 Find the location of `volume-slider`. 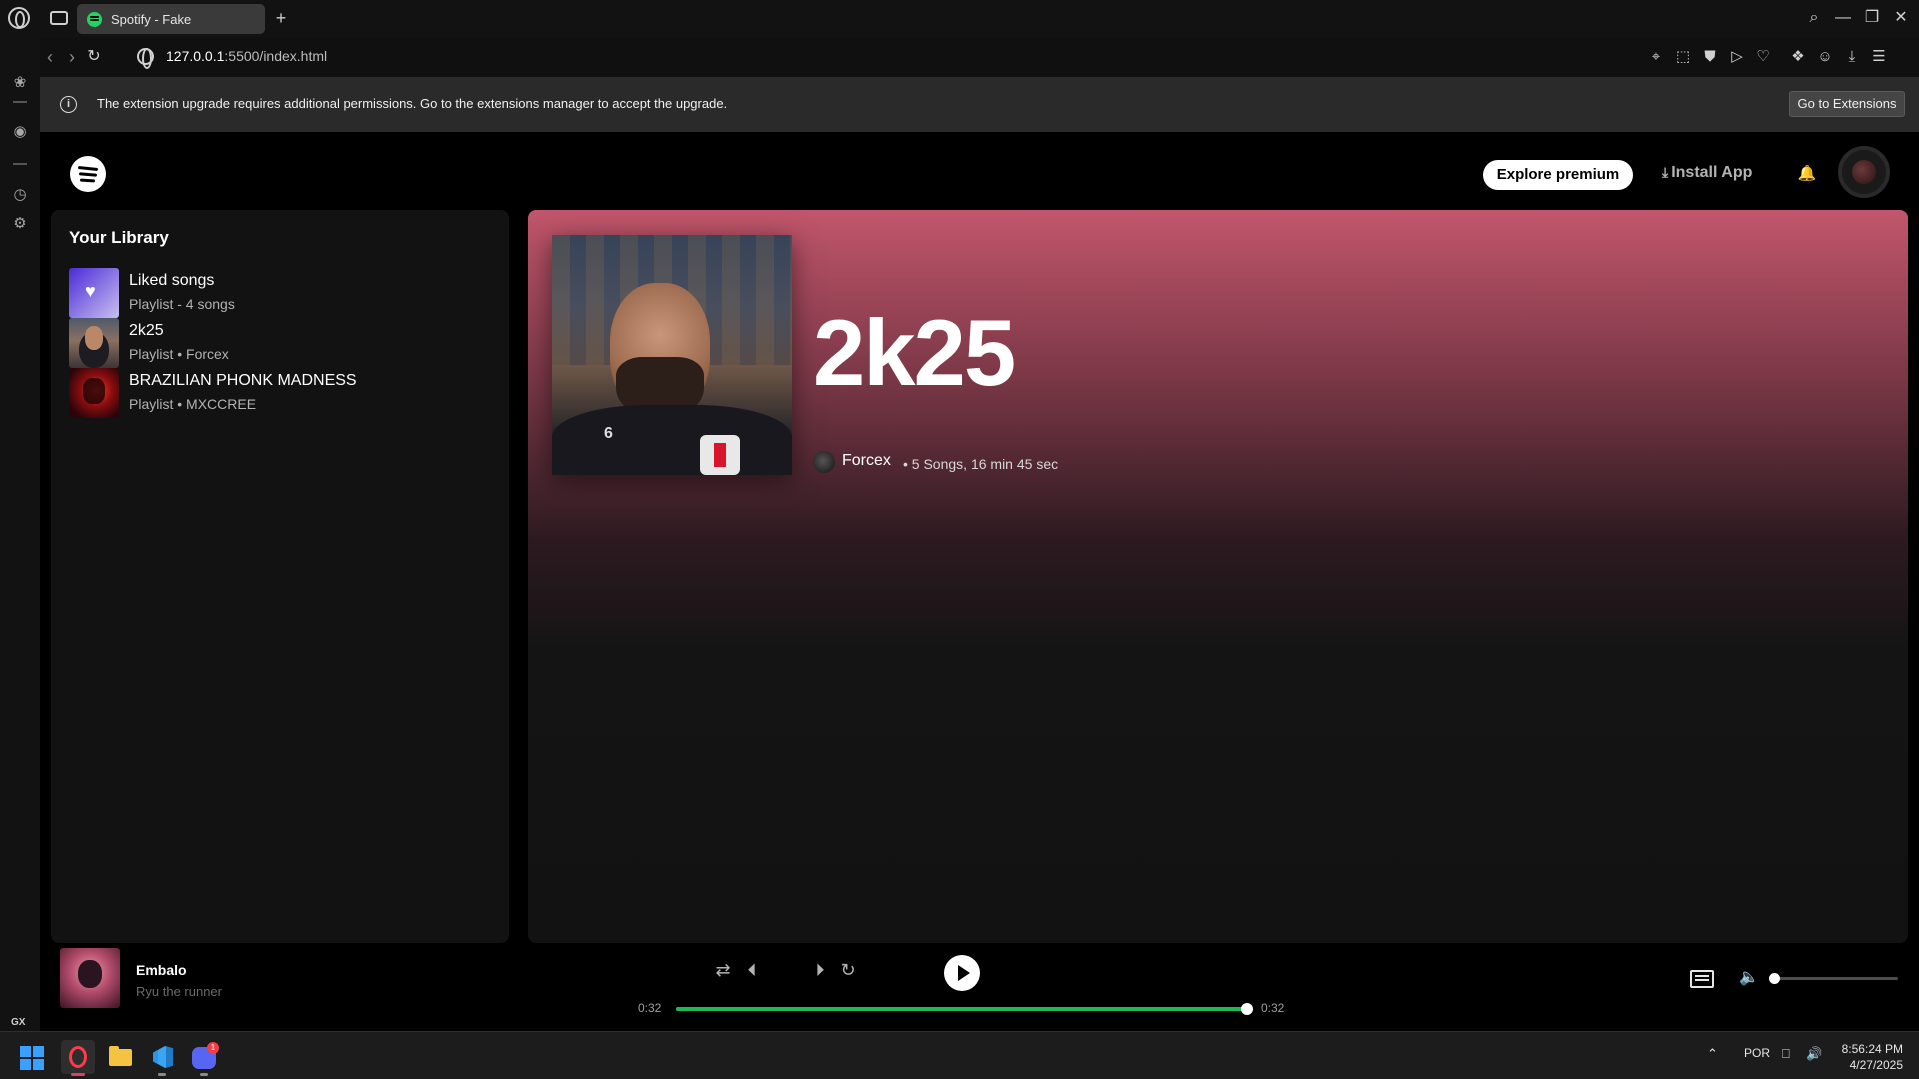

volume-slider is located at coordinates (1833, 978).